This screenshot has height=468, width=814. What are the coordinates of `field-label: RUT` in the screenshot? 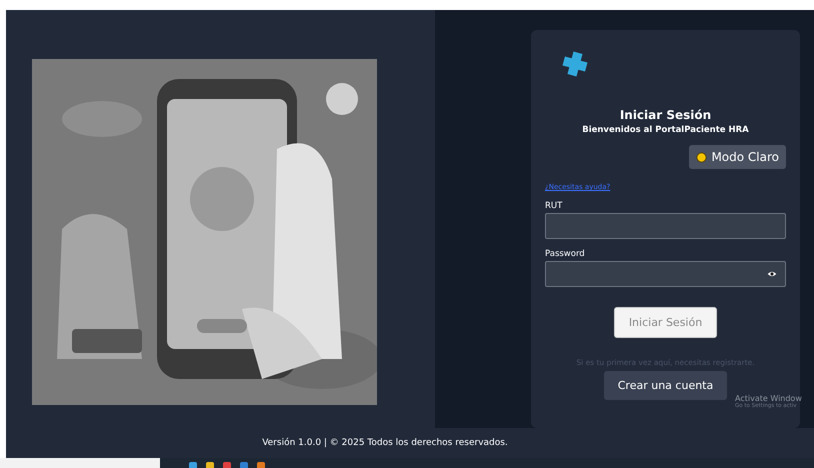 It's located at (554, 206).